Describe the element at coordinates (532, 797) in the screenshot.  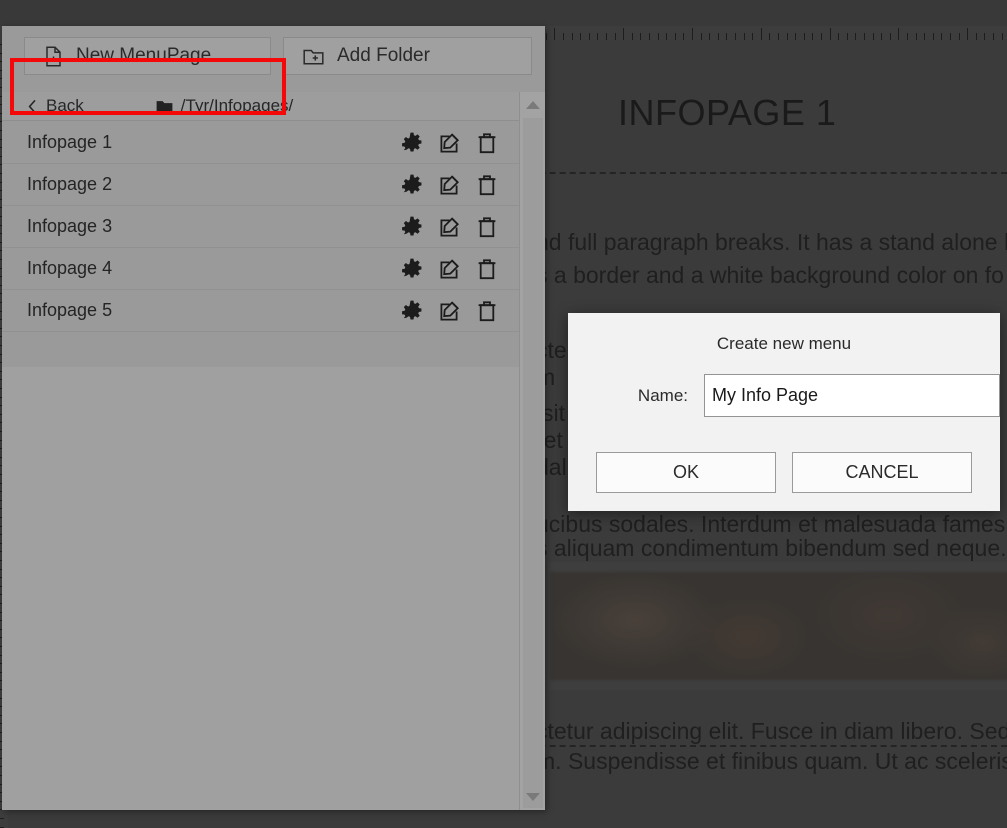
I see `scroll-down-arrow-icon` at that location.